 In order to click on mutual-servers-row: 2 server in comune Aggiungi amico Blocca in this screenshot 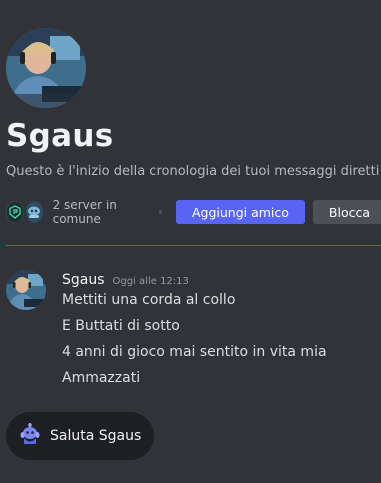, I will do `click(193, 212)`.